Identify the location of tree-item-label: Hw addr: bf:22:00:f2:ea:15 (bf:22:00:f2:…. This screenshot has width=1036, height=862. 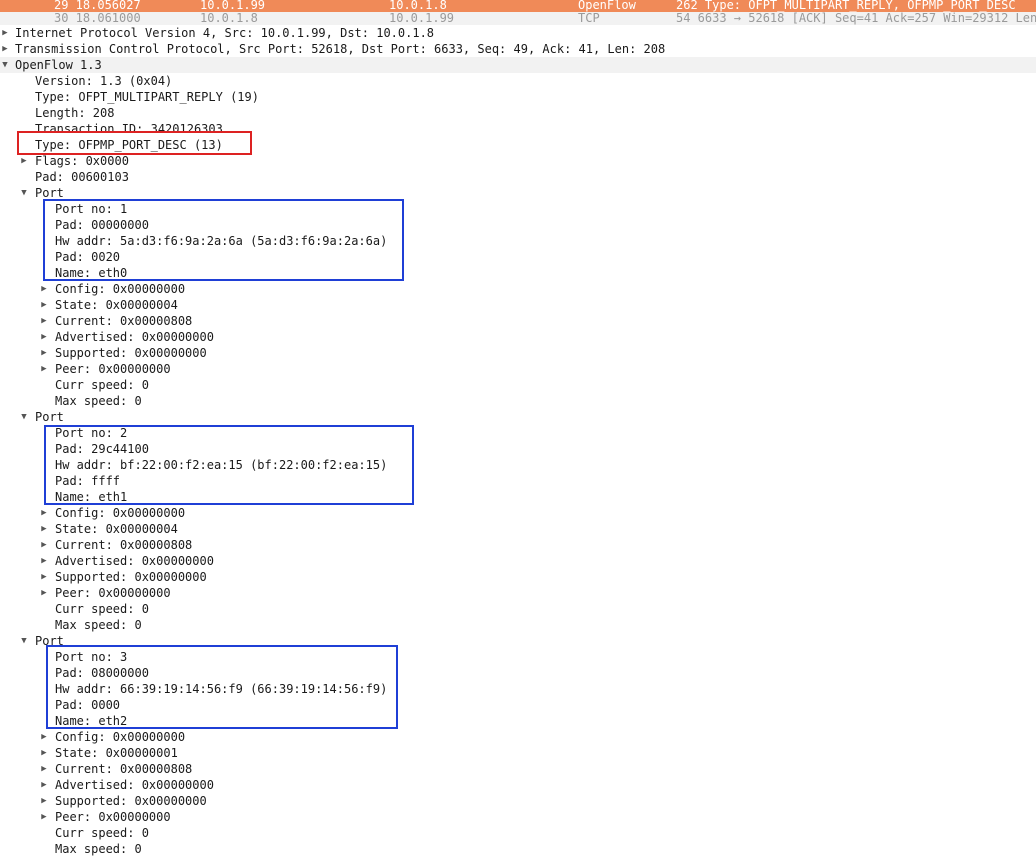
(221, 465).